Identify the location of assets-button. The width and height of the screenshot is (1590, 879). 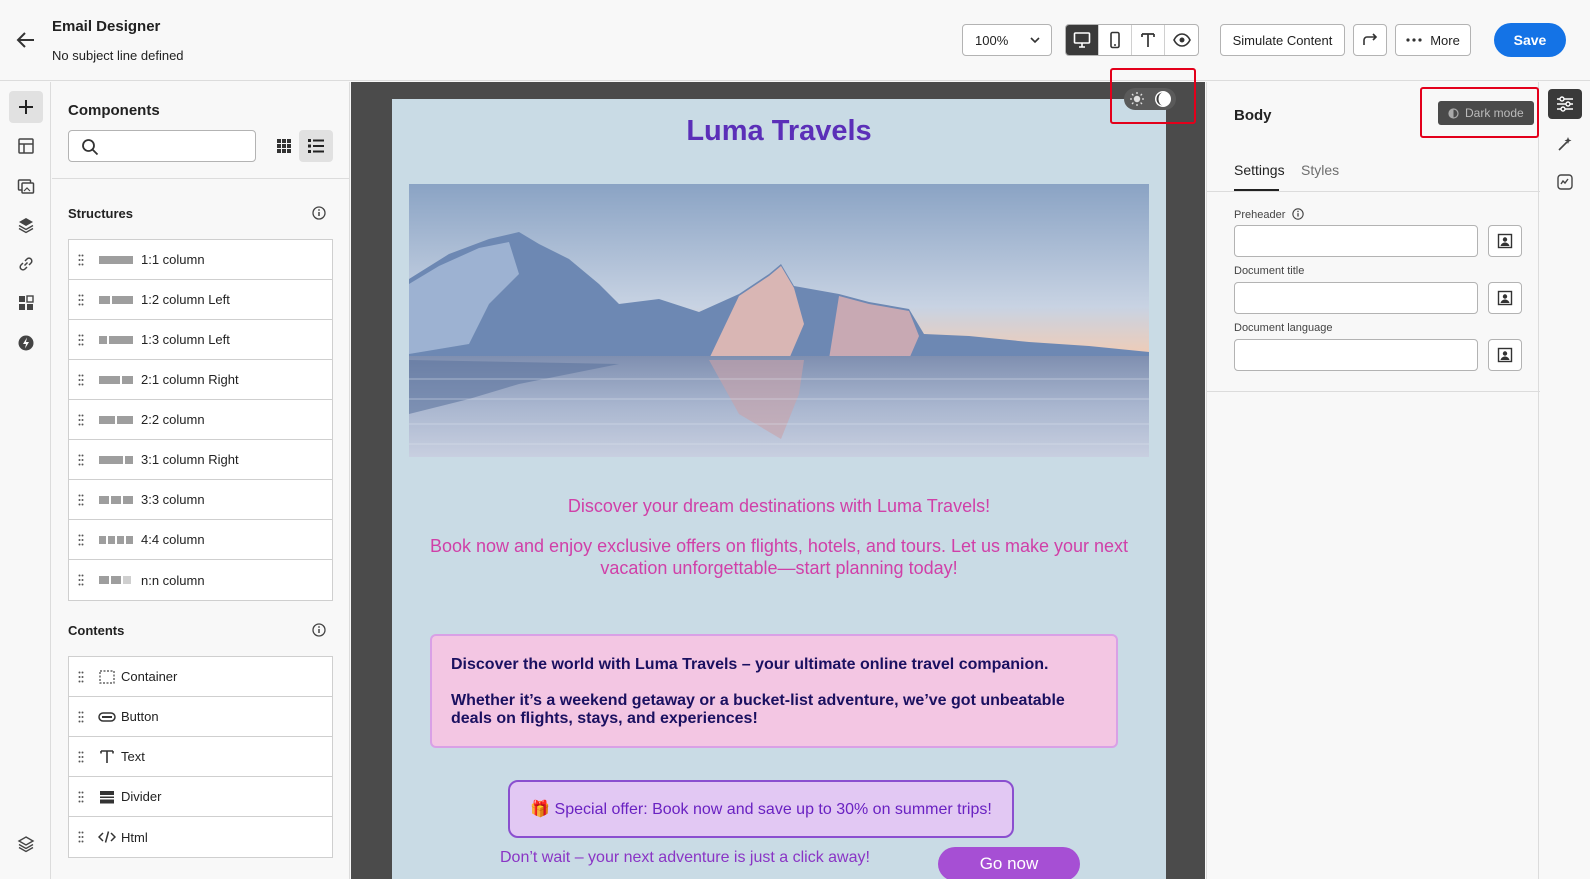
(26, 186).